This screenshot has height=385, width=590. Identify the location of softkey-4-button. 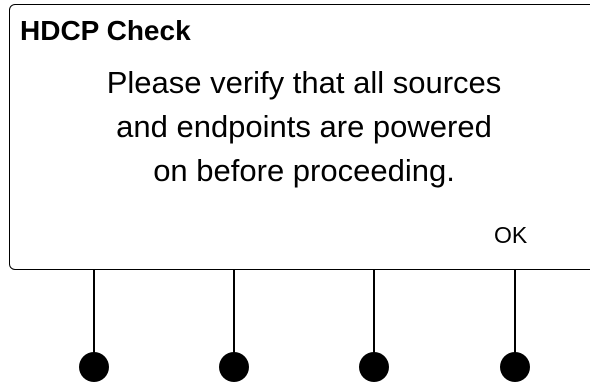
(515, 367).